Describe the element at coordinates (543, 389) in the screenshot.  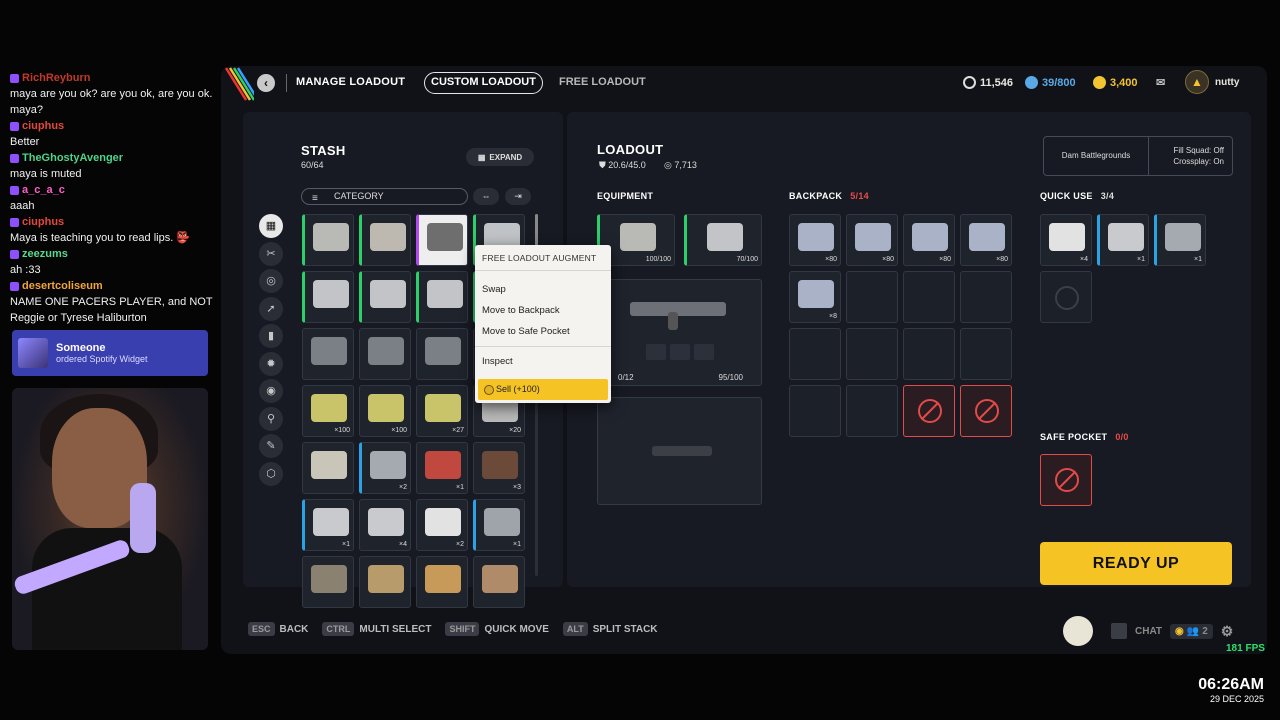
I see `menu-item-sell: Sell (+100)` at that location.